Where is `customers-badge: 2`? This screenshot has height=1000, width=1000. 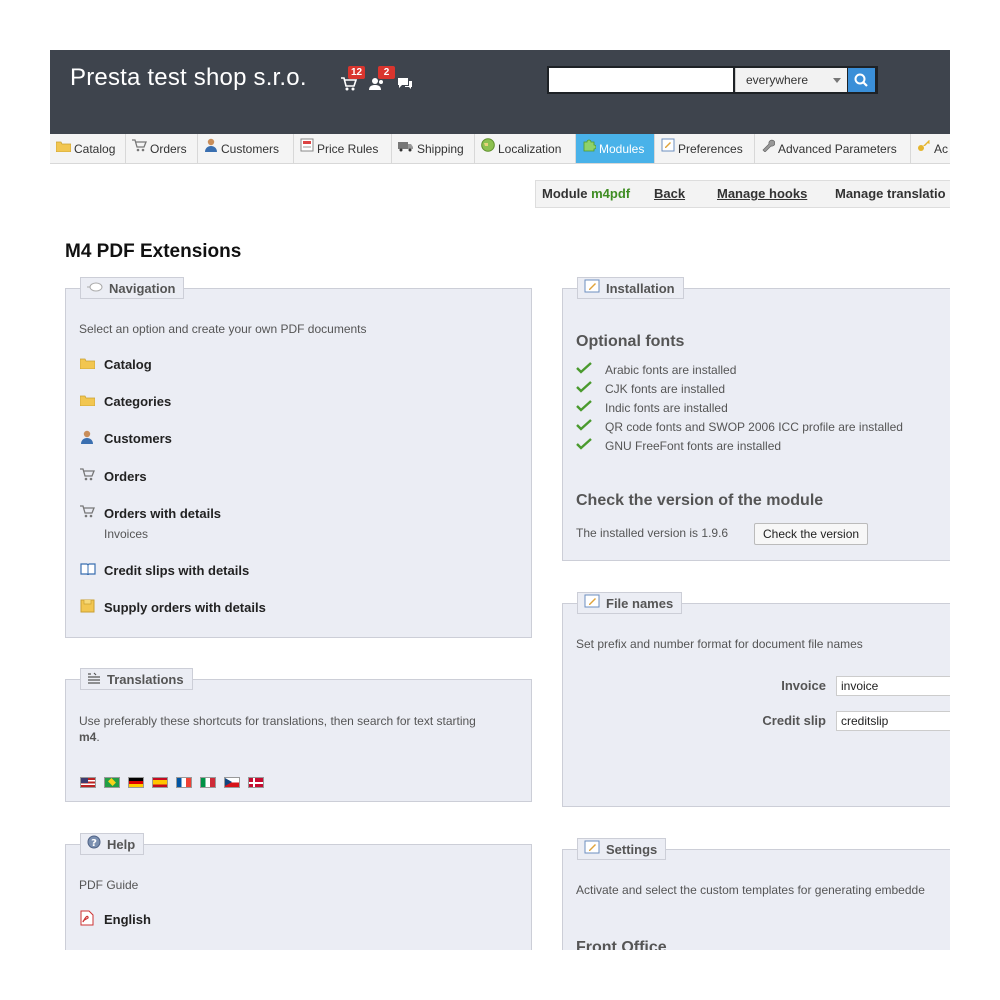 customers-badge: 2 is located at coordinates (386, 72).